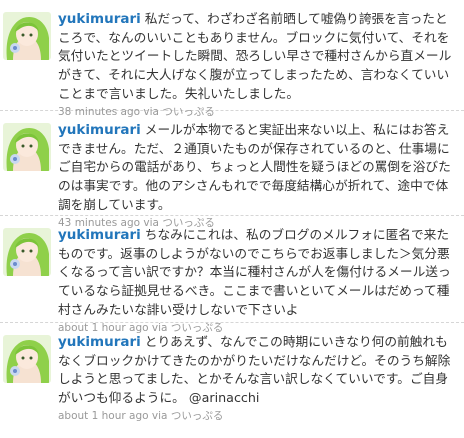 The height and width of the screenshot is (438, 464). I want to click on tweet-meta: about 1 hour ago via ついっぷる, so click(258, 416).